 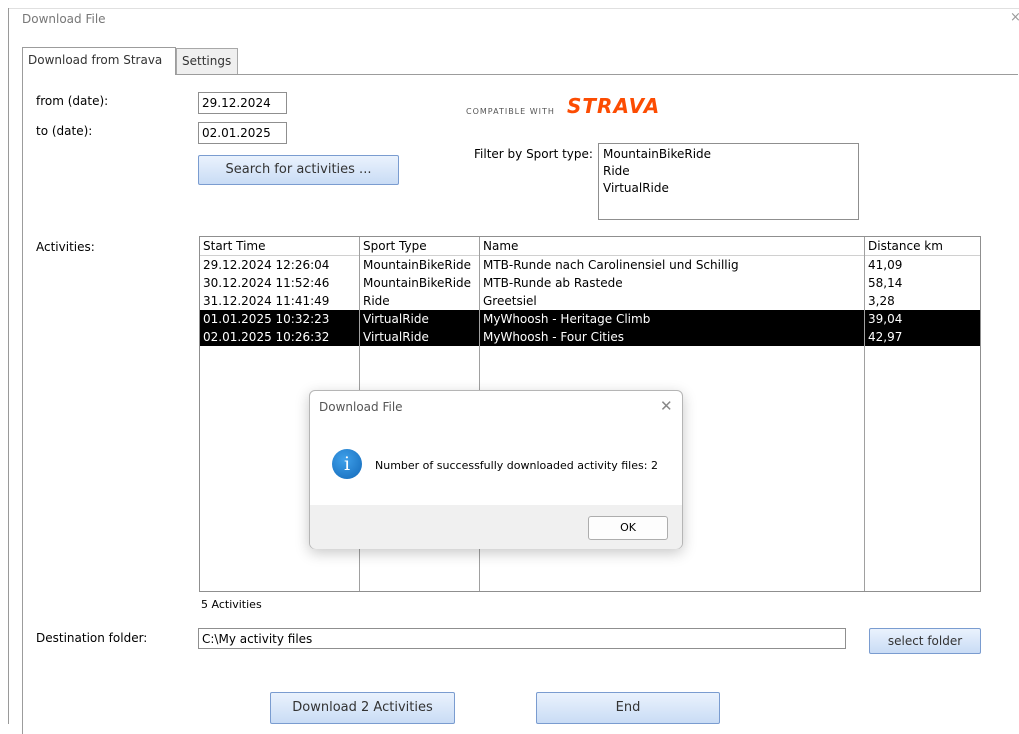 What do you see at coordinates (242, 103) in the screenshot?
I see `from-date-input: 29.12.2024` at bounding box center [242, 103].